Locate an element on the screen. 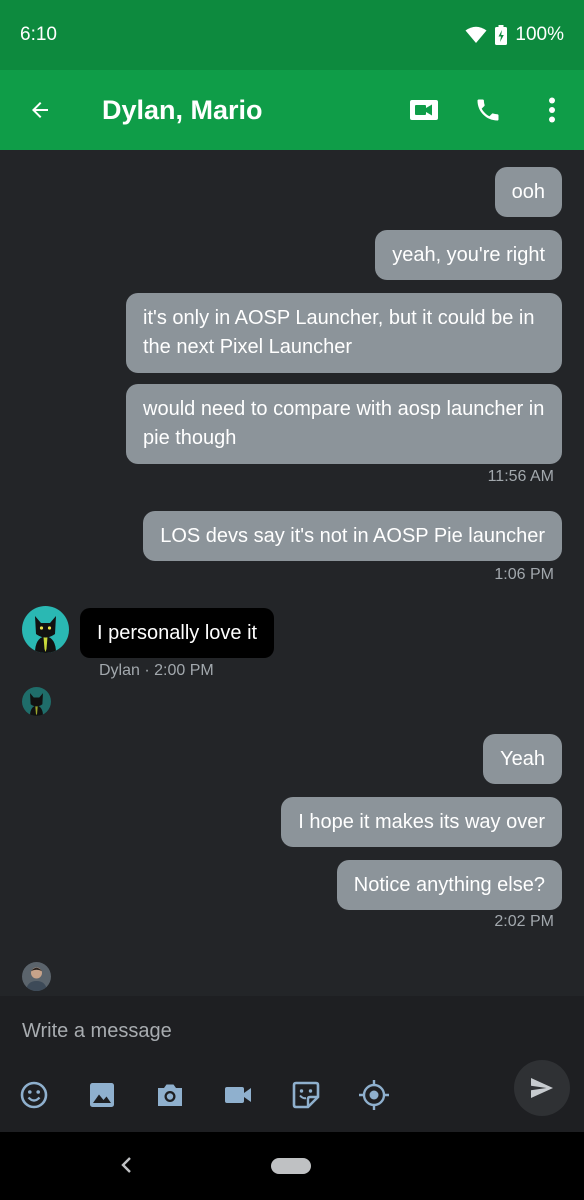 Image resolution: width=584 pixels, height=1200 pixels. video-button is located at coordinates (238, 1095).